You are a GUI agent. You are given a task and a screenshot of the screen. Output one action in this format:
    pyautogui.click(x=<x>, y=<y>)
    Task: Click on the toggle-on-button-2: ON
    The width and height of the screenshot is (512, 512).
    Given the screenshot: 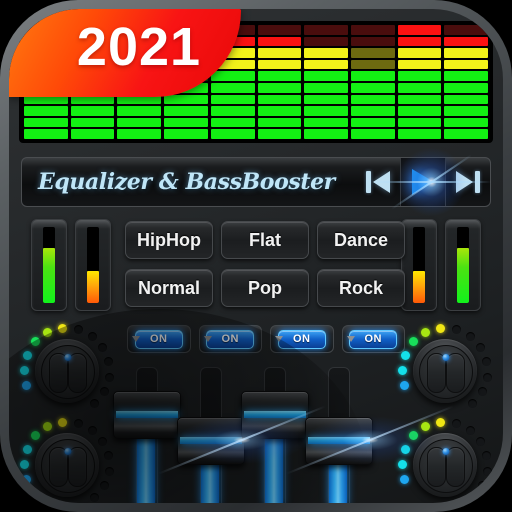 What is the action you would take?
    pyautogui.click(x=230, y=339)
    